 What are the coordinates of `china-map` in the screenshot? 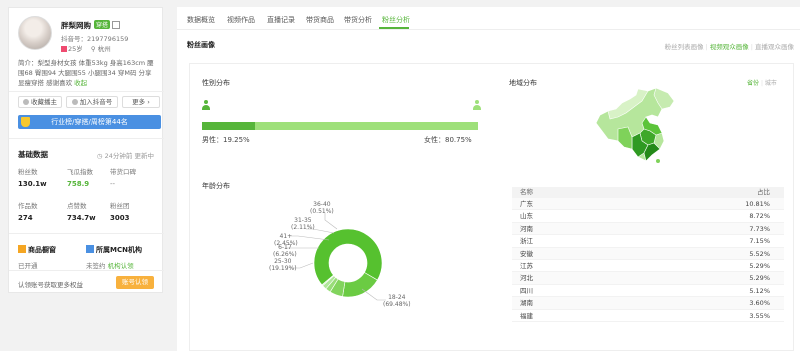 It's located at (639, 127).